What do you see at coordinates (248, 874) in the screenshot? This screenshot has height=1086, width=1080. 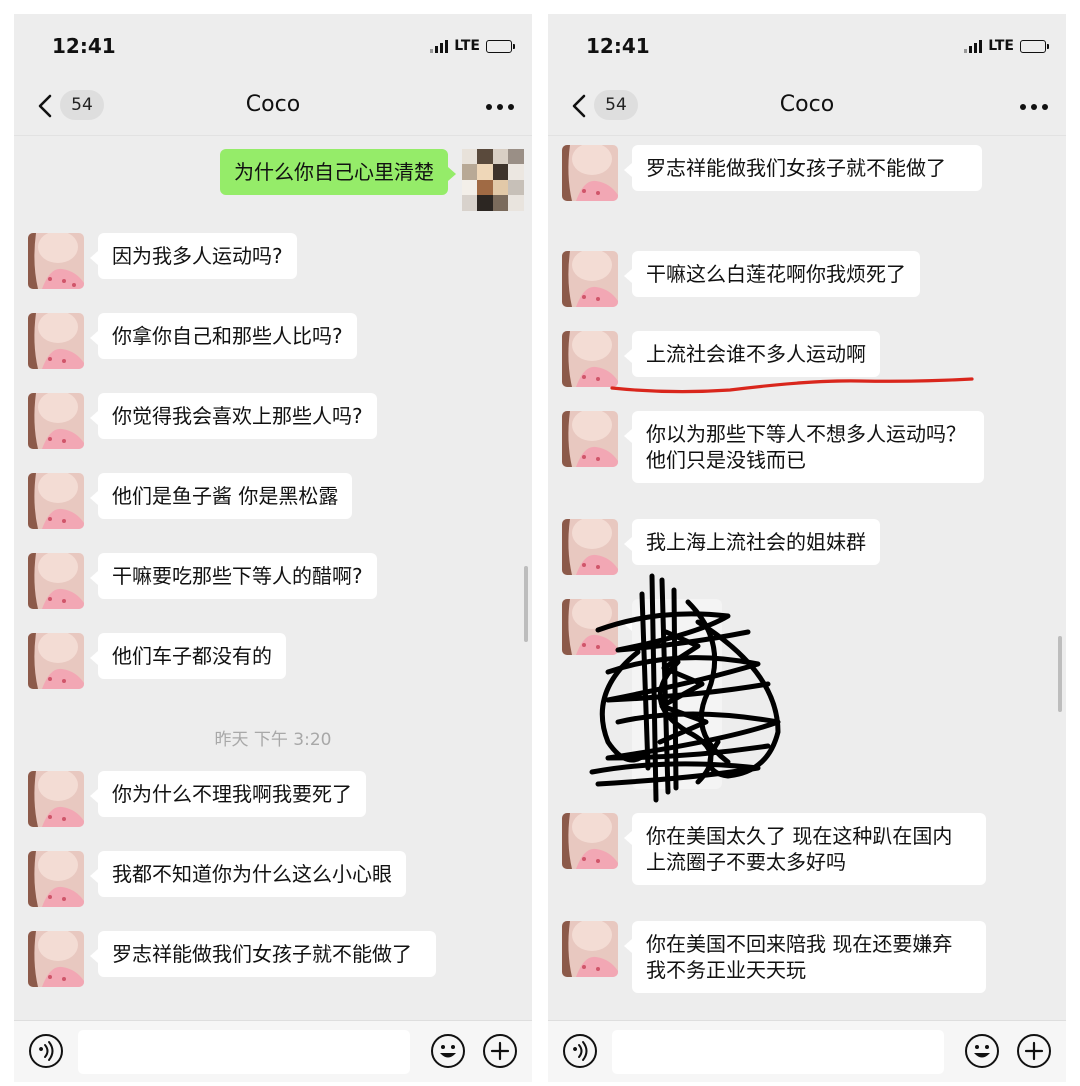 I see `message-bubble: 我都不知道你为什么这么小心眼` at bounding box center [248, 874].